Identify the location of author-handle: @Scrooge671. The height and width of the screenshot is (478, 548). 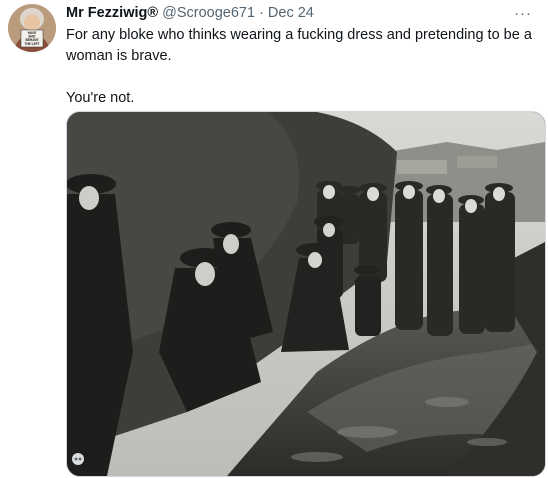
(208, 13).